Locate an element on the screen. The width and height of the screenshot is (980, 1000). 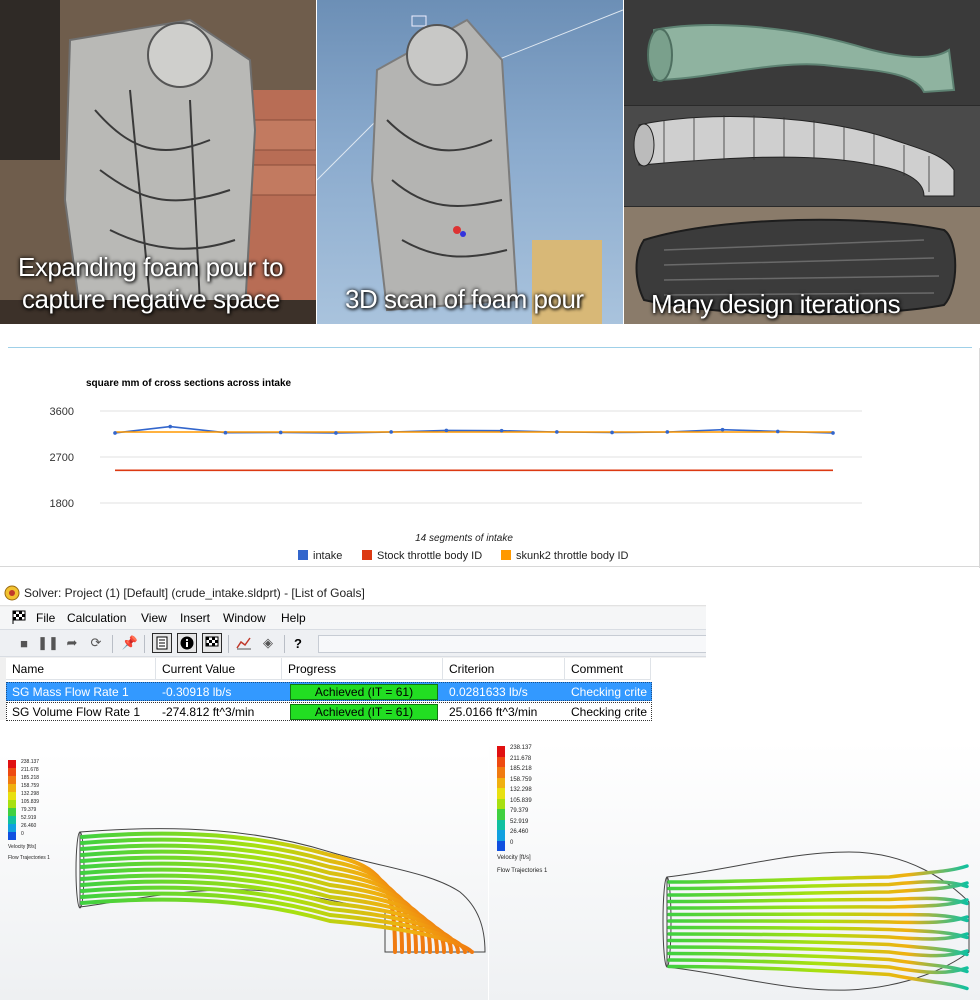
goal-current-value: -0.30918 lb/s is located at coordinates (197, 692).